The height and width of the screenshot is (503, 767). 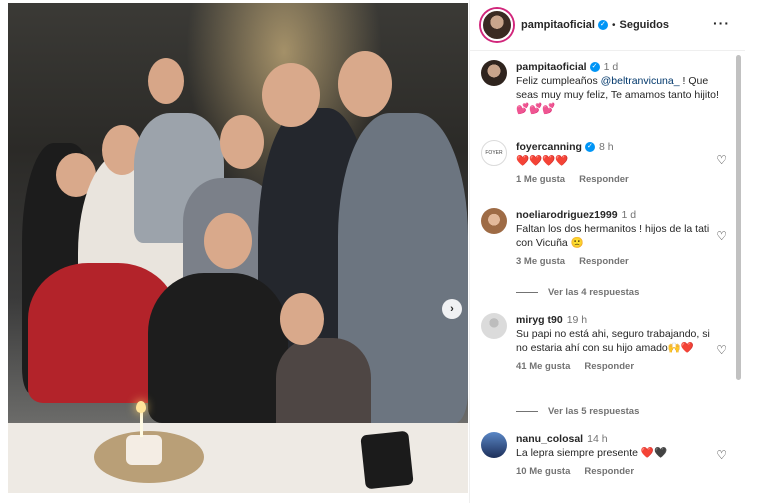 What do you see at coordinates (738, 217) in the screenshot?
I see `scrollbar` at bounding box center [738, 217].